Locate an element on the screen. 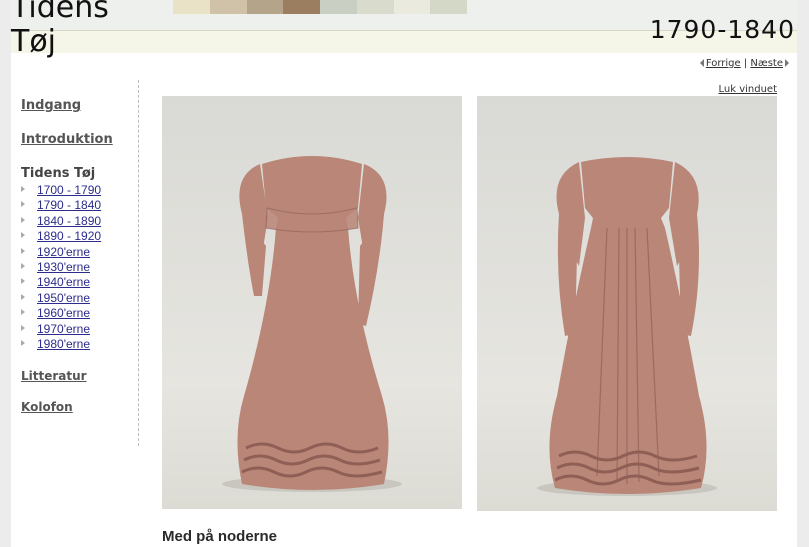 The width and height of the screenshot is (809, 547). sidebar-item-era: 1920'erne is located at coordinates (61, 252).